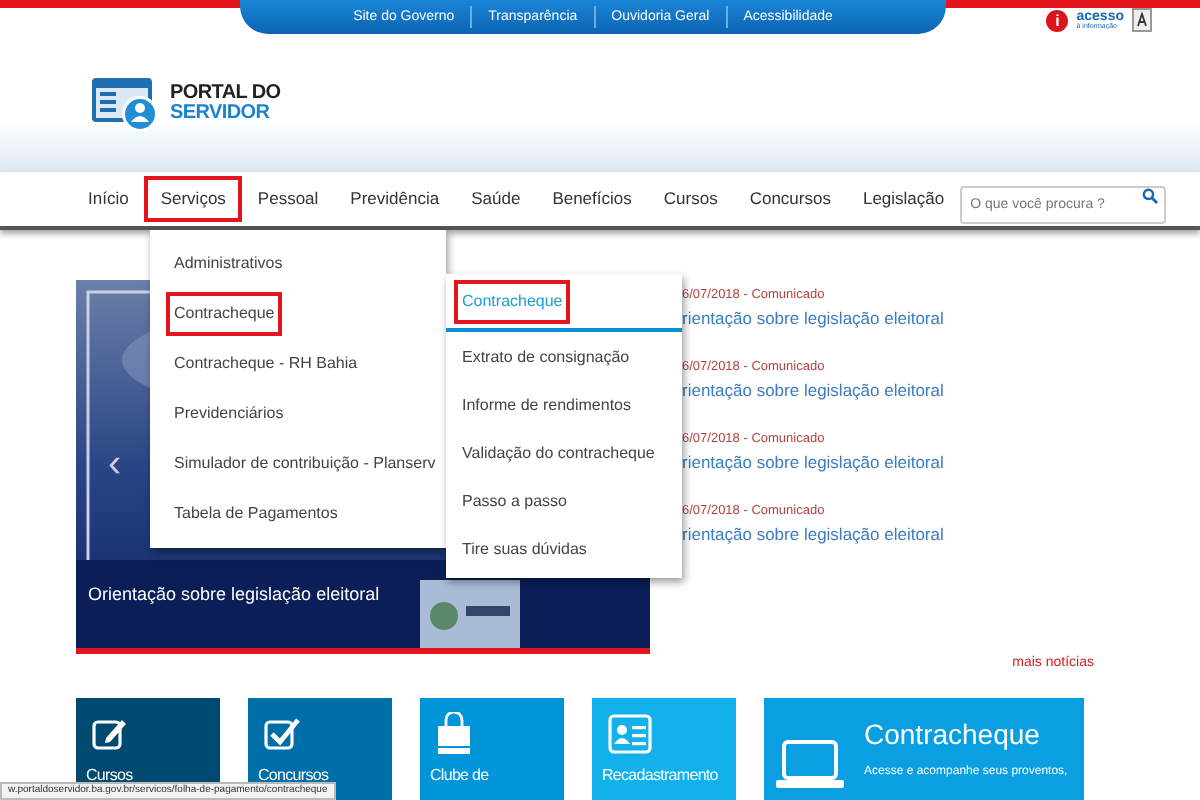 The image size is (1200, 800). What do you see at coordinates (953, 735) in the screenshot?
I see `tile-title: Contracheque` at bounding box center [953, 735].